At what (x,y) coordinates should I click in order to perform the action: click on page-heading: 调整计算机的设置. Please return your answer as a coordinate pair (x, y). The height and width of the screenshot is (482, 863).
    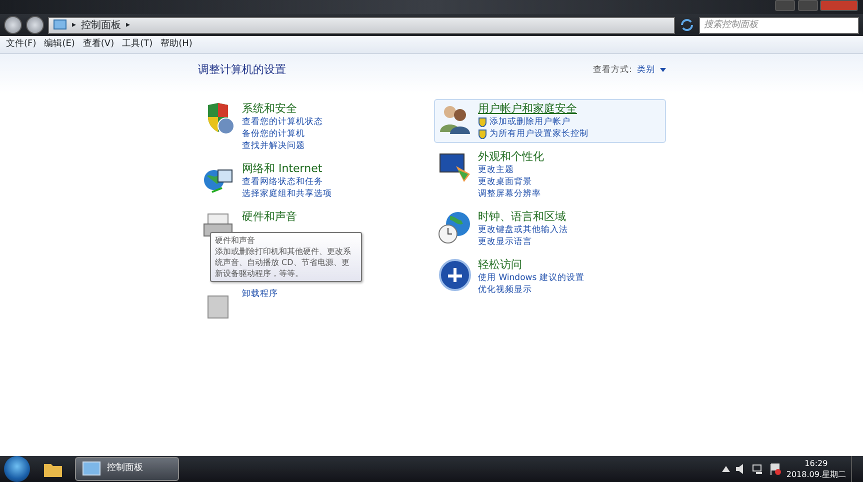
    Looking at the image, I should click on (242, 70).